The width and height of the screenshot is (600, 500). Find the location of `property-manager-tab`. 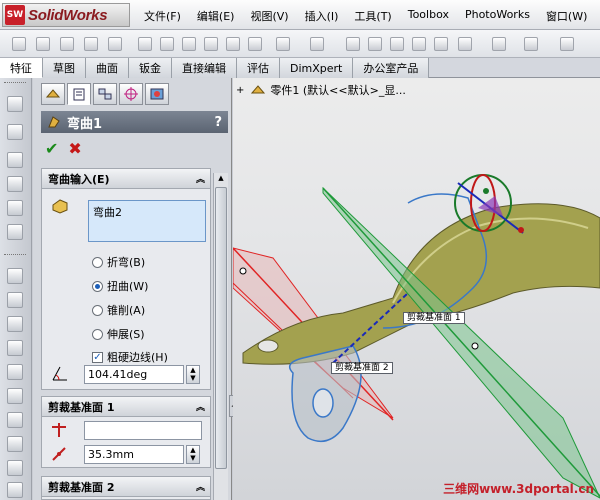

property-manager-tab is located at coordinates (79, 94).